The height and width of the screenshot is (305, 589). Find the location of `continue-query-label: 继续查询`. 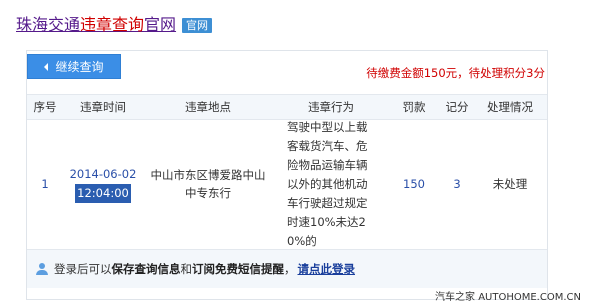

continue-query-label: 继续查询 is located at coordinates (79, 67).